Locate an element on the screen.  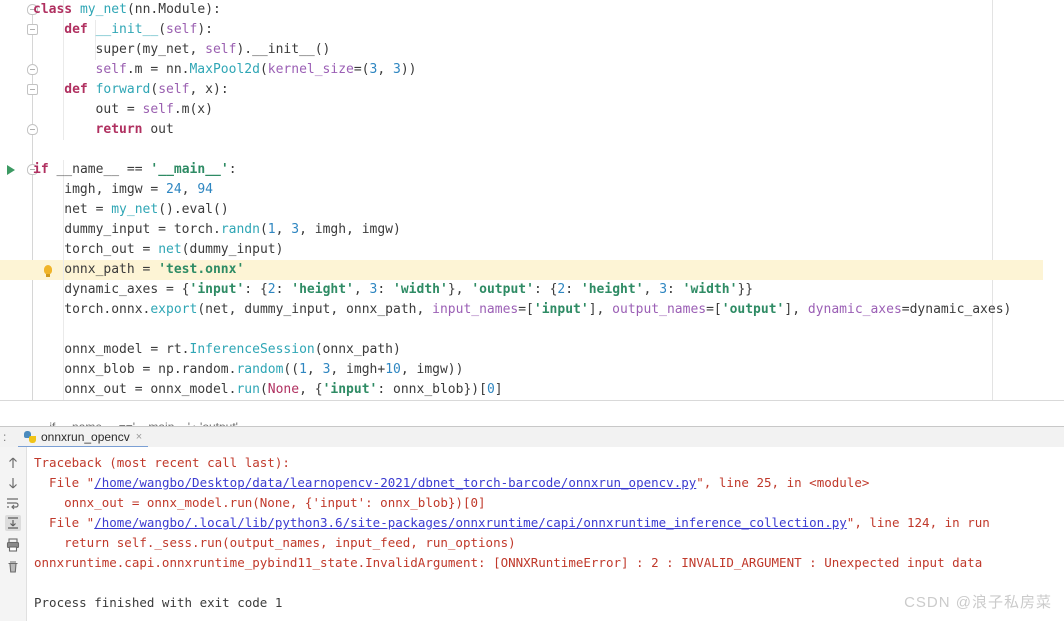
python-file-icon is located at coordinates (30, 437).